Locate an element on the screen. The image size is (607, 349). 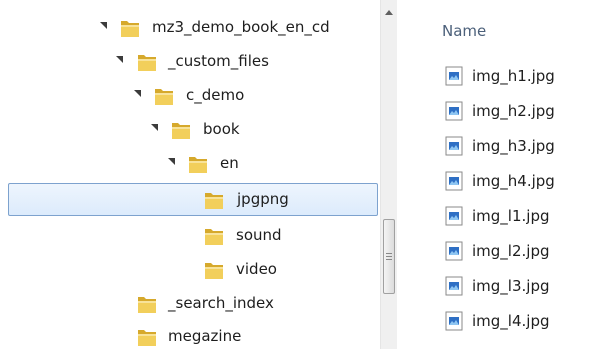
tree-item-label: _custom_files is located at coordinates (218, 61).